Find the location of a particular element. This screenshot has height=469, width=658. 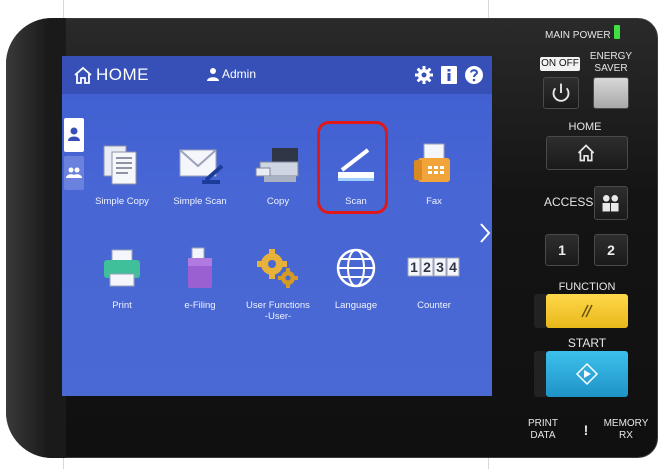

app-copy: Copy is located at coordinates (278, 173).